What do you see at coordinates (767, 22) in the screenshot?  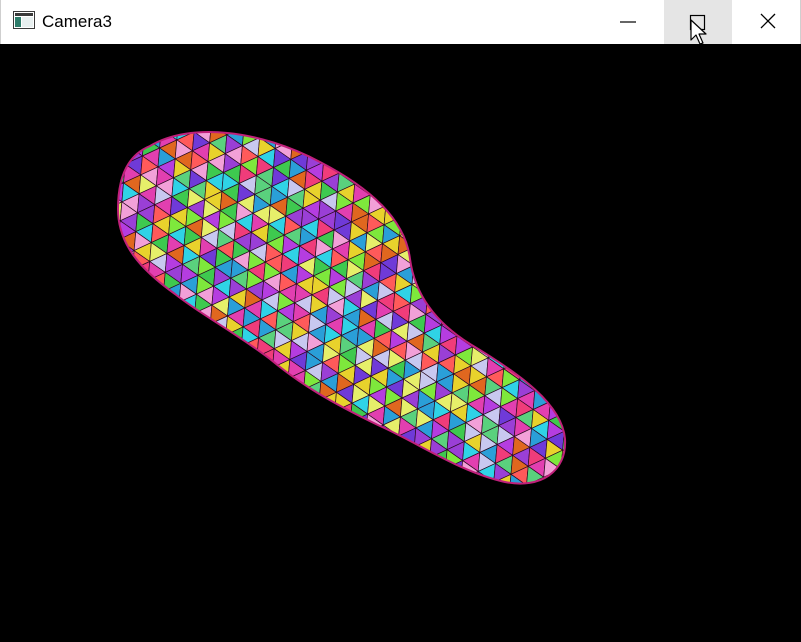 I see `close-button` at bounding box center [767, 22].